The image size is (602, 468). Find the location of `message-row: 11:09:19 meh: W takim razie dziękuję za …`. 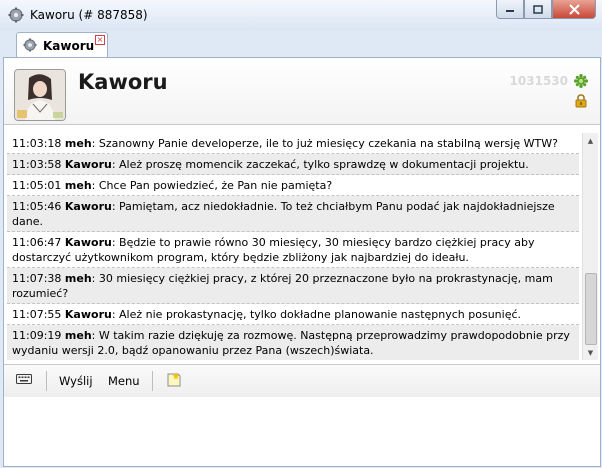

message-row: 11:09:19 meh: W takim razie dziękuję za … is located at coordinates (293, 342).